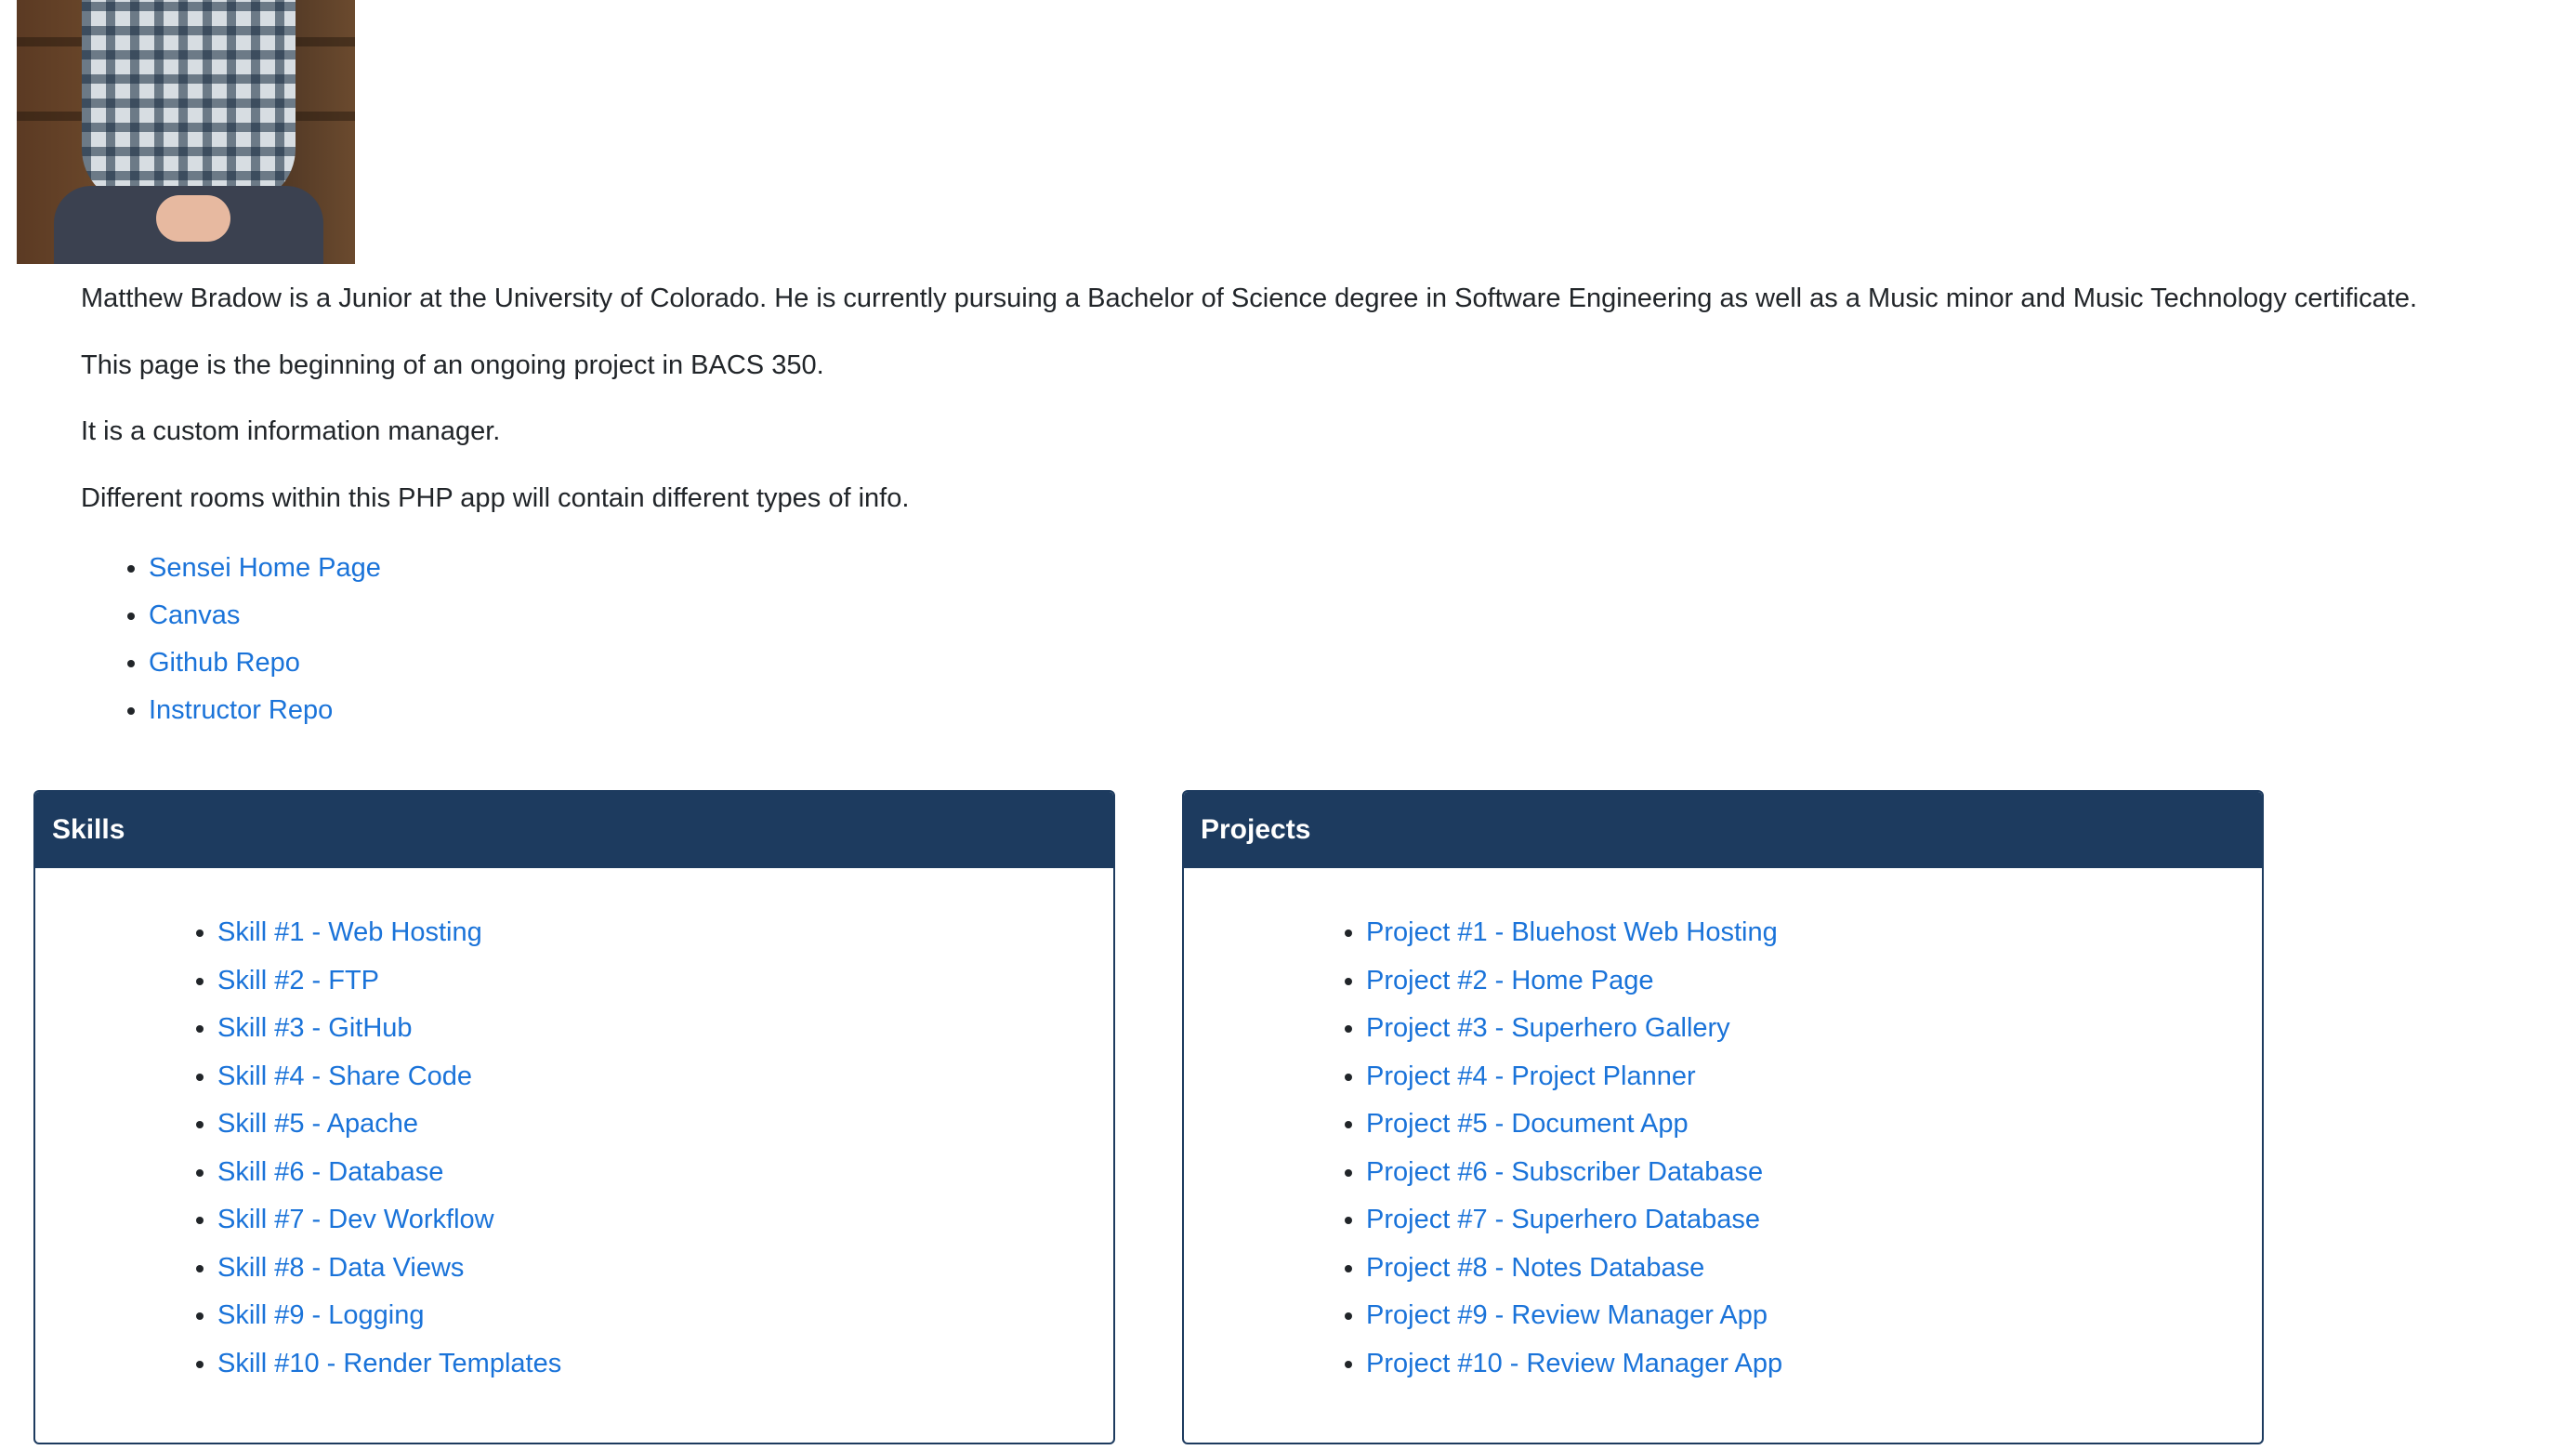  Describe the element at coordinates (1535, 1268) in the screenshot. I see `project-link-8: Project #8 - Notes Database` at that location.